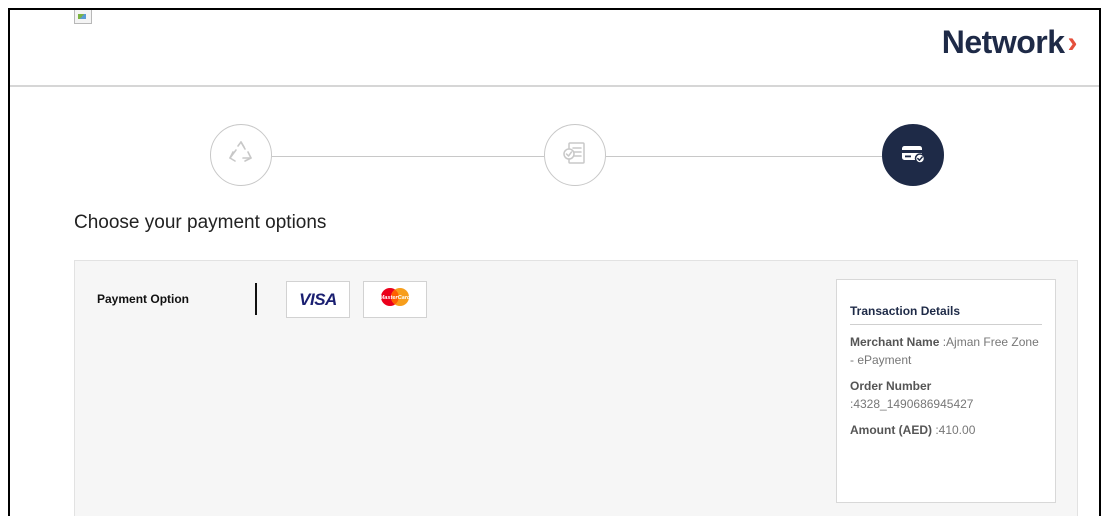 The image size is (1101, 516). I want to click on mastercard-card-button: MasterCard, so click(395, 299).